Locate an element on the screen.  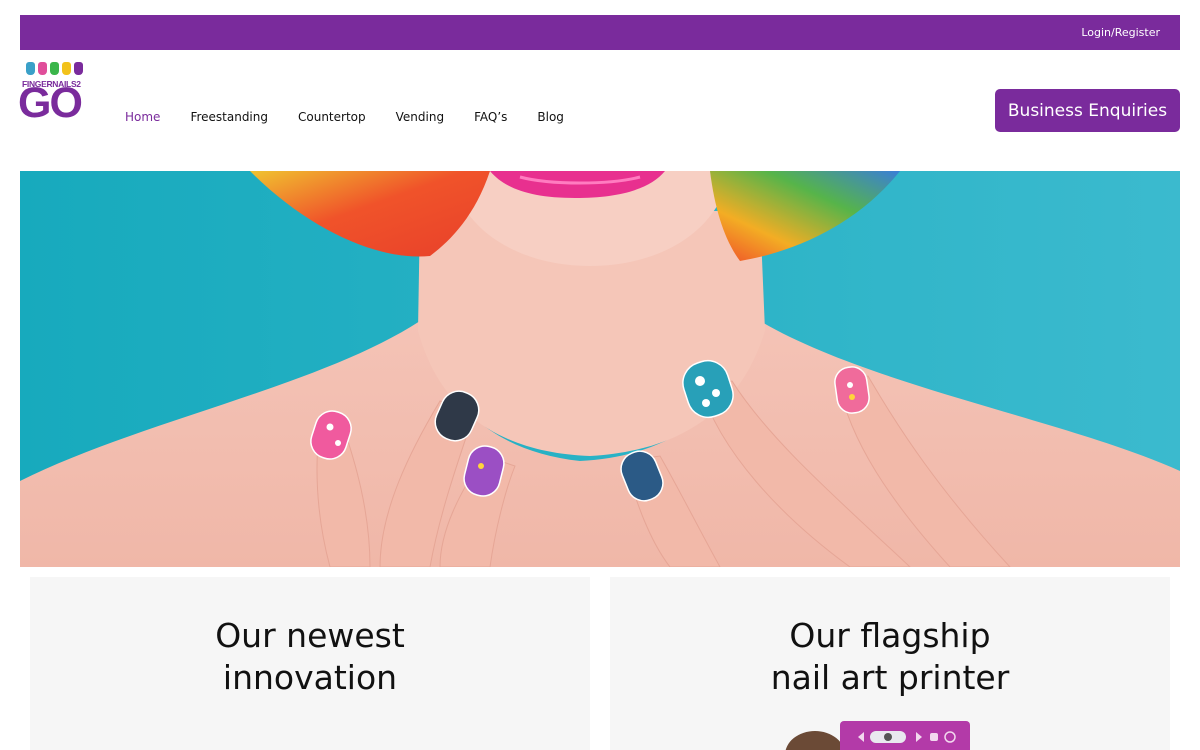
card-title: Our flagship nail art printer is located at coordinates (890, 657).